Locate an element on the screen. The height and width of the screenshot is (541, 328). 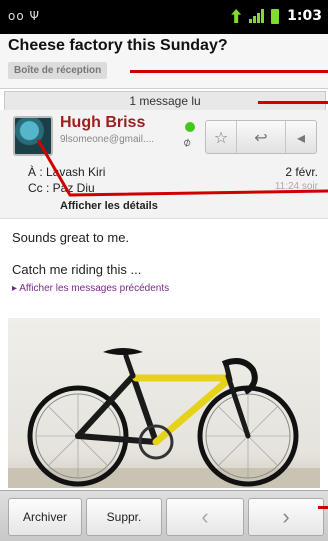
more-options-button: ◂ is located at coordinates (301, 137).